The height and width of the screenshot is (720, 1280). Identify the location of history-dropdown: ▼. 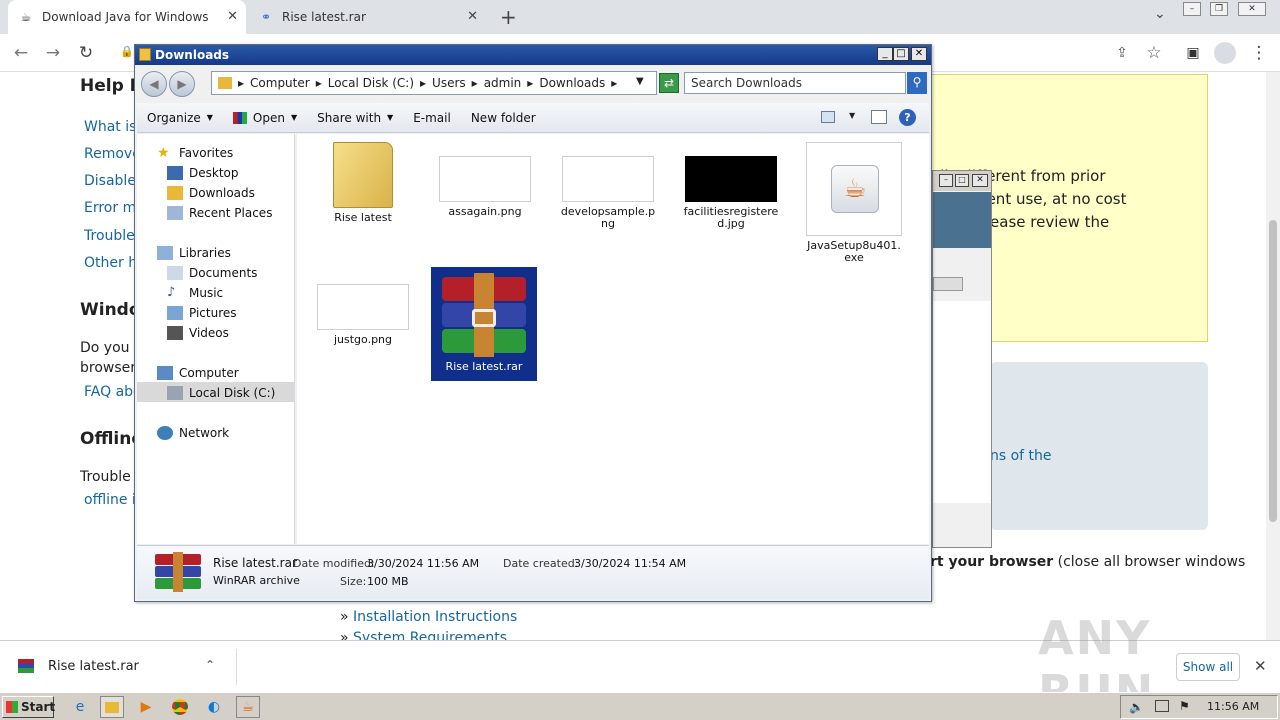
(640, 81).